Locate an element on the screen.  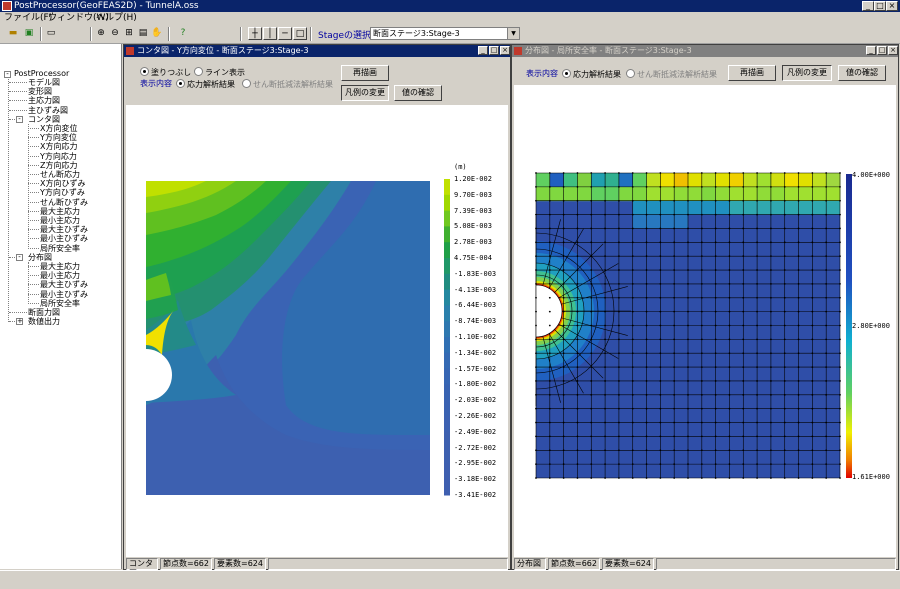
tree-item: 主ひずみ図 is located at coordinates (48, 110).